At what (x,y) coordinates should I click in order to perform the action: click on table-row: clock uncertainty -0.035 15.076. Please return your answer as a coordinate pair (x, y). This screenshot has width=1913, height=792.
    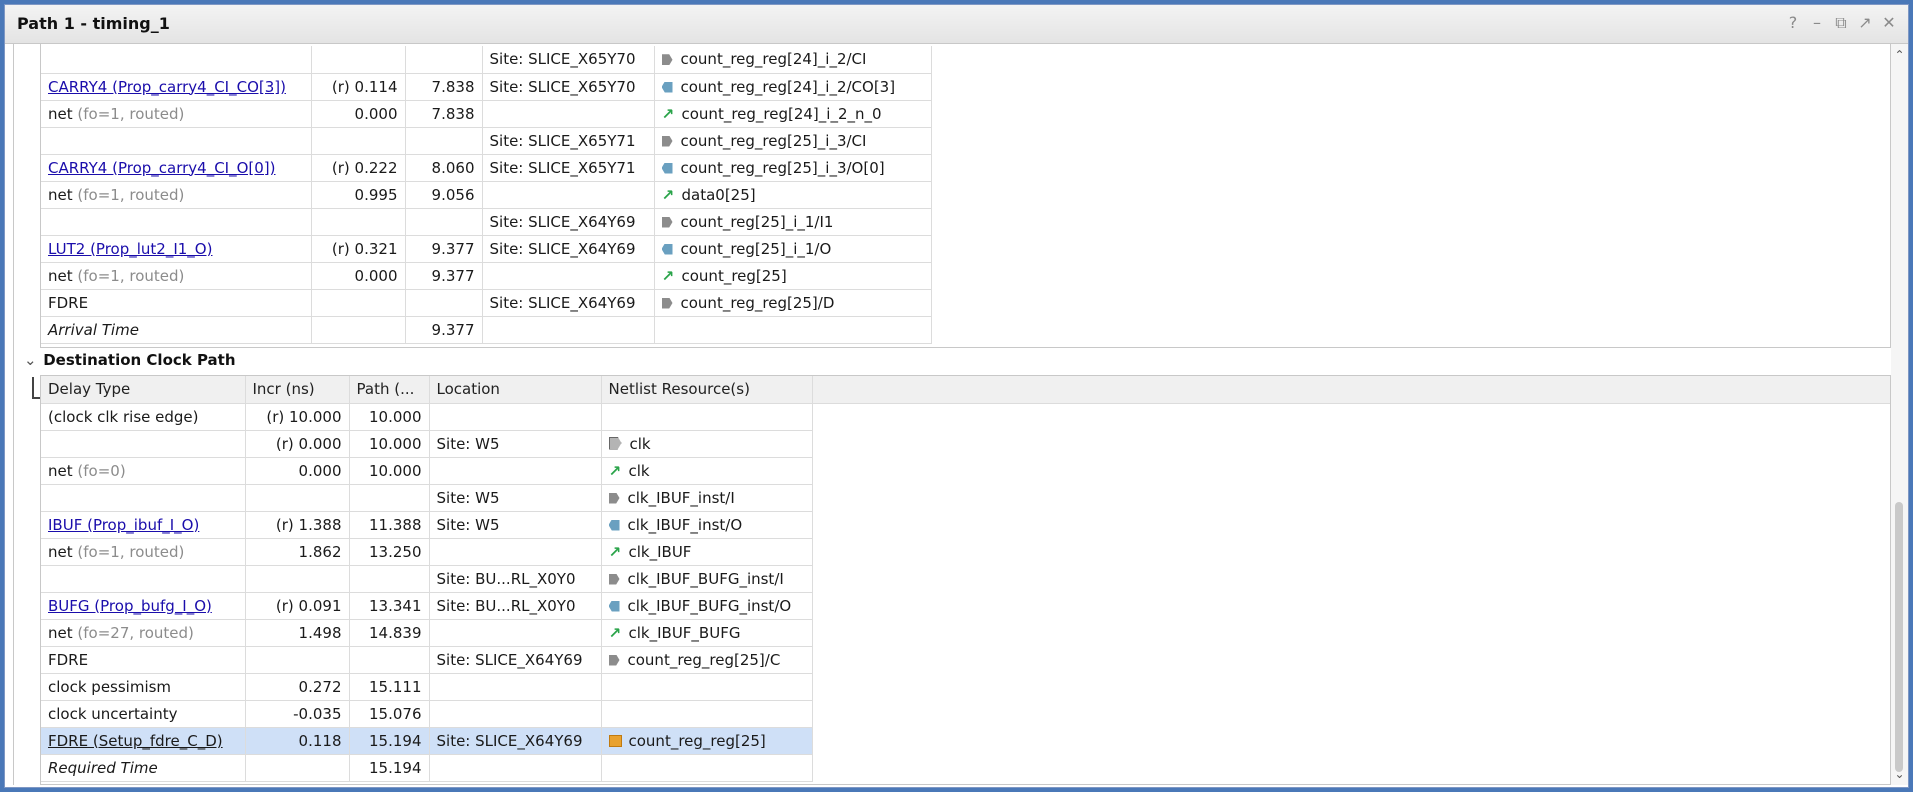
    Looking at the image, I should click on (965, 714).